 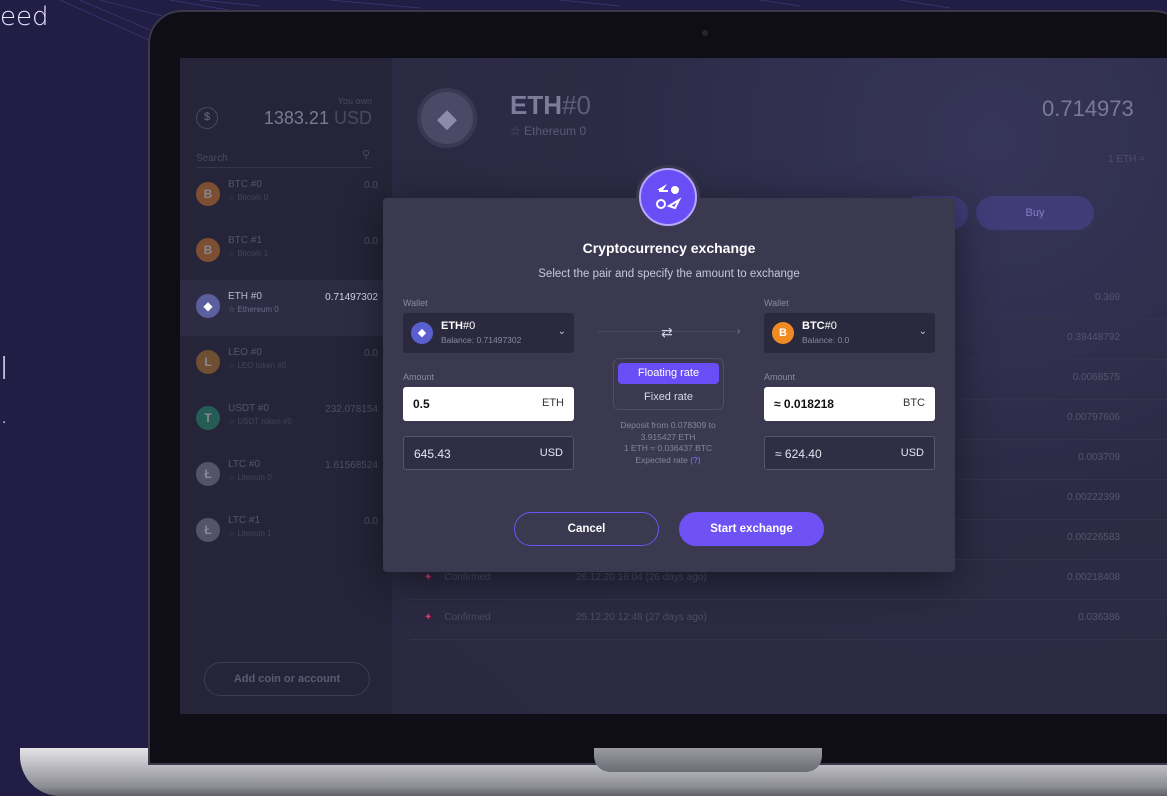 What do you see at coordinates (1035, 213) in the screenshot?
I see `buy-button: Buy` at bounding box center [1035, 213].